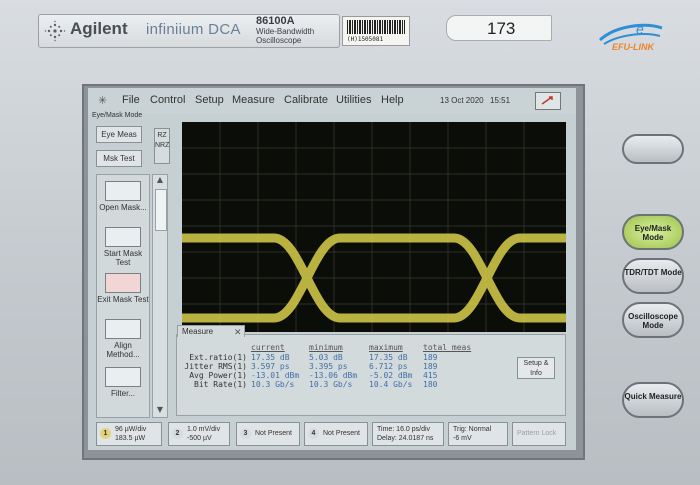 Image resolution: width=700 pixels, height=485 pixels. I want to click on partner-logo-icon: e, so click(630, 33).